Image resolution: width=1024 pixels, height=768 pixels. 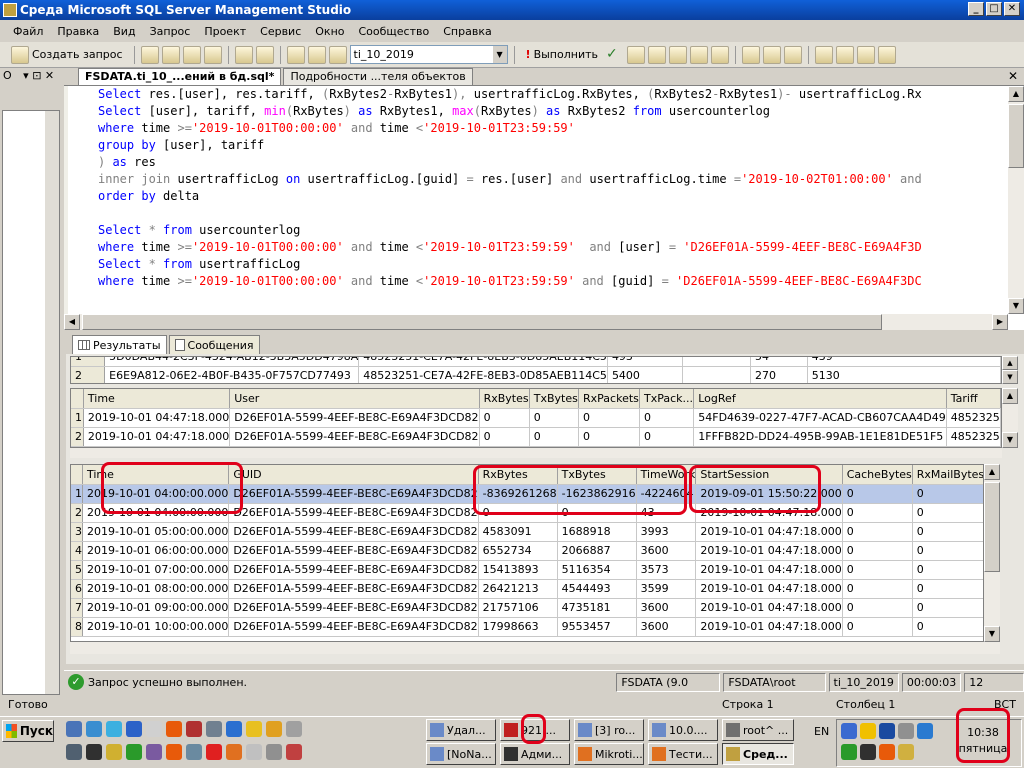 What do you see at coordinates (947, 475) in the screenshot?
I see `column-header: RxMailBytes` at bounding box center [947, 475].